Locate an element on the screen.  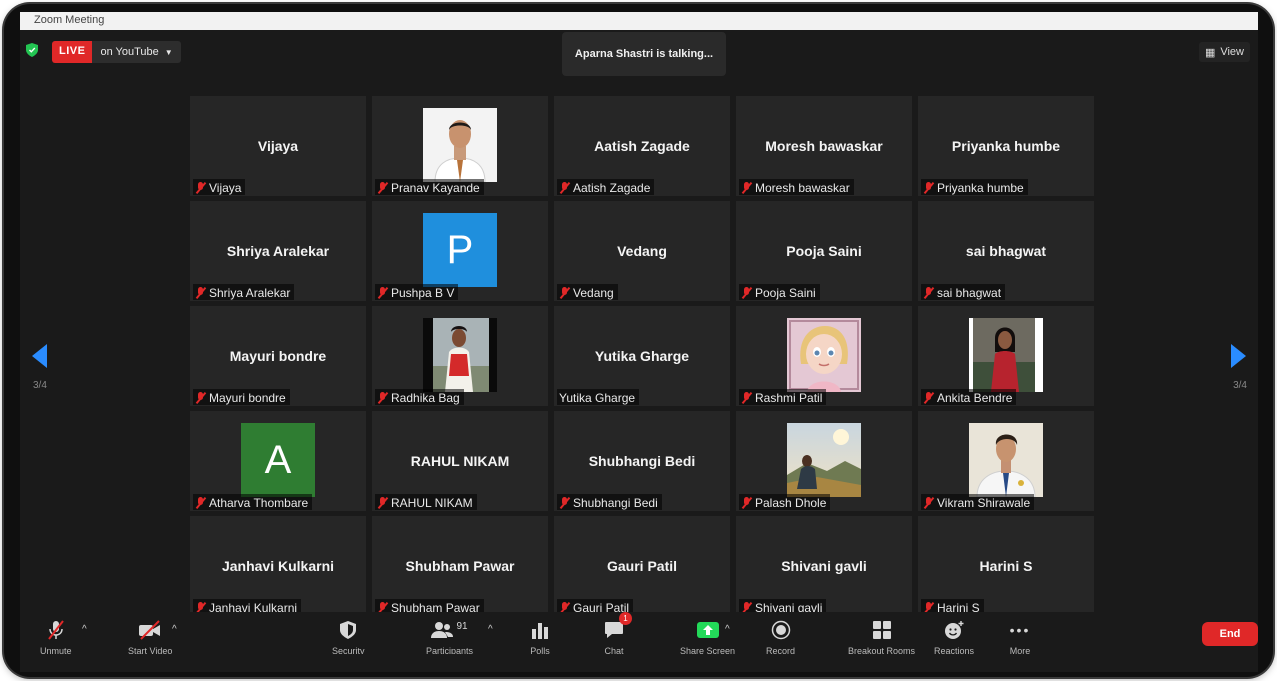
live-stream-indicator: LIVE on YouTube ▼ is located at coordinates (116, 52).